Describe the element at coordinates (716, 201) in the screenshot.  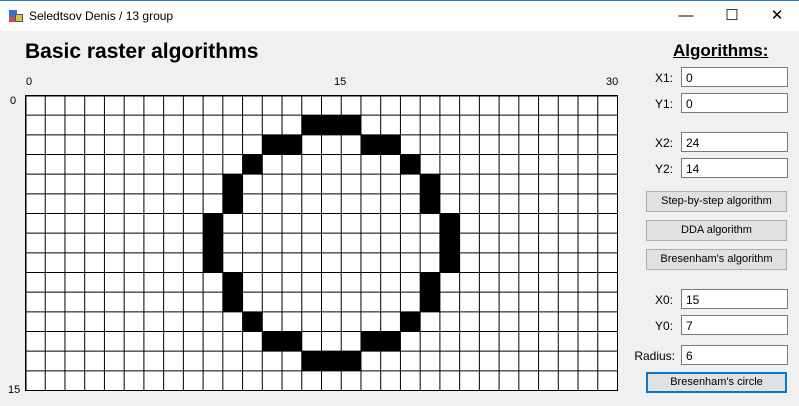
I see `step-by-step-button: Step-by-step algorithm` at that location.